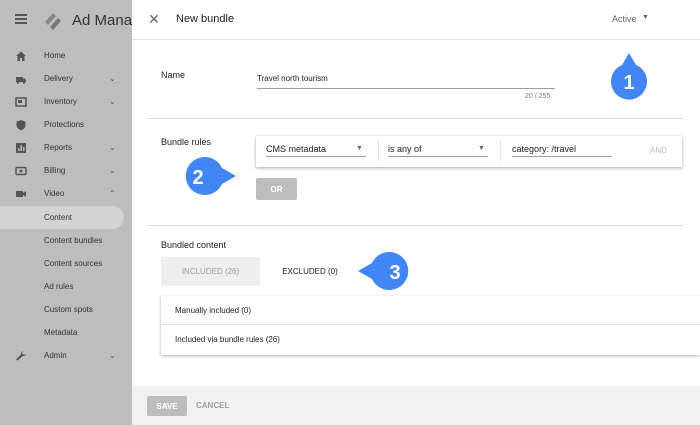 Image resolution: width=700 pixels, height=425 pixels. What do you see at coordinates (562, 156) in the screenshot?
I see `rule-value-underline` at bounding box center [562, 156].